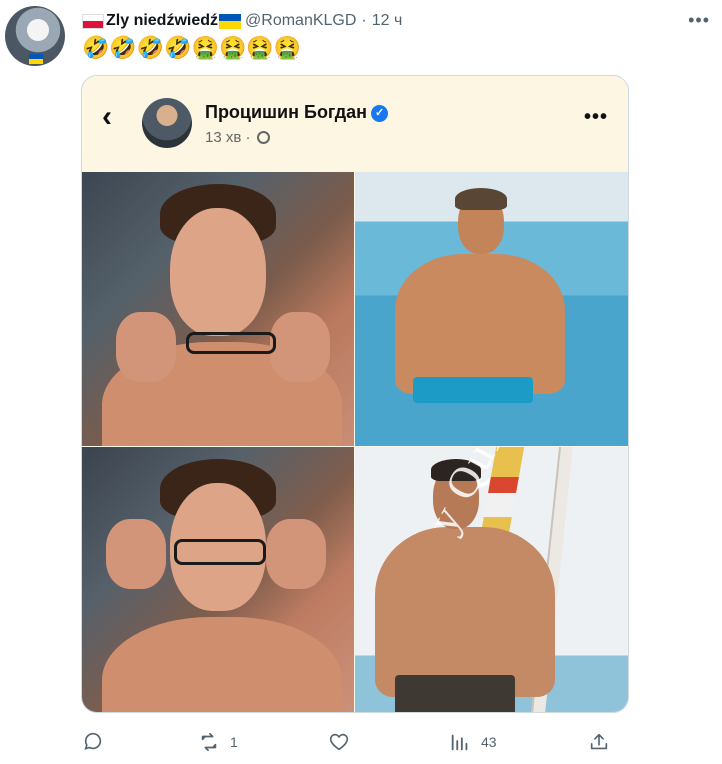 Image resolution: width=722 pixels, height=764 pixels. I want to click on torso-shape, so click(222, 664).